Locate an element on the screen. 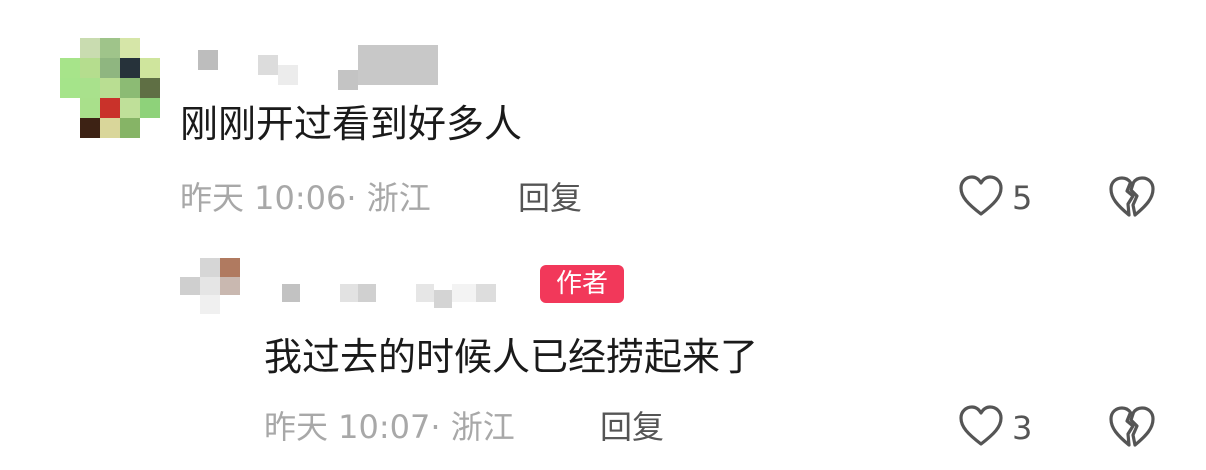  reply-text: 我过去的时候人已经捞起来了 is located at coordinates (511, 357).